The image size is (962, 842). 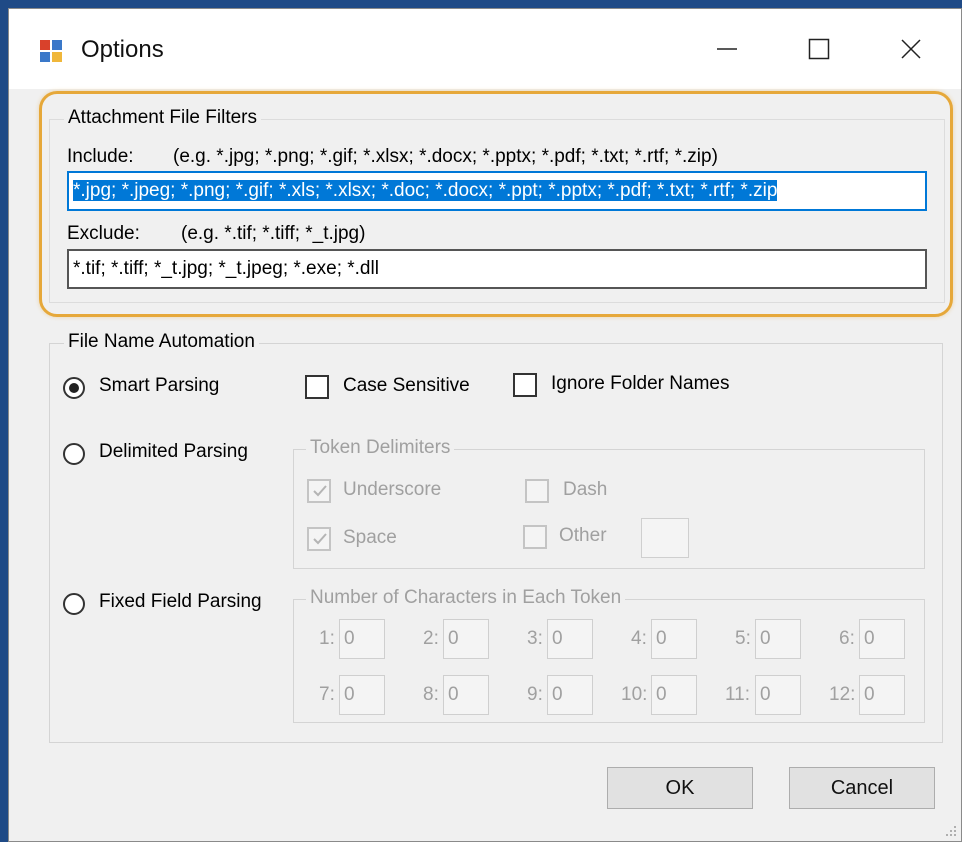 What do you see at coordinates (122, 49) in the screenshot?
I see `window-title: Options` at bounding box center [122, 49].